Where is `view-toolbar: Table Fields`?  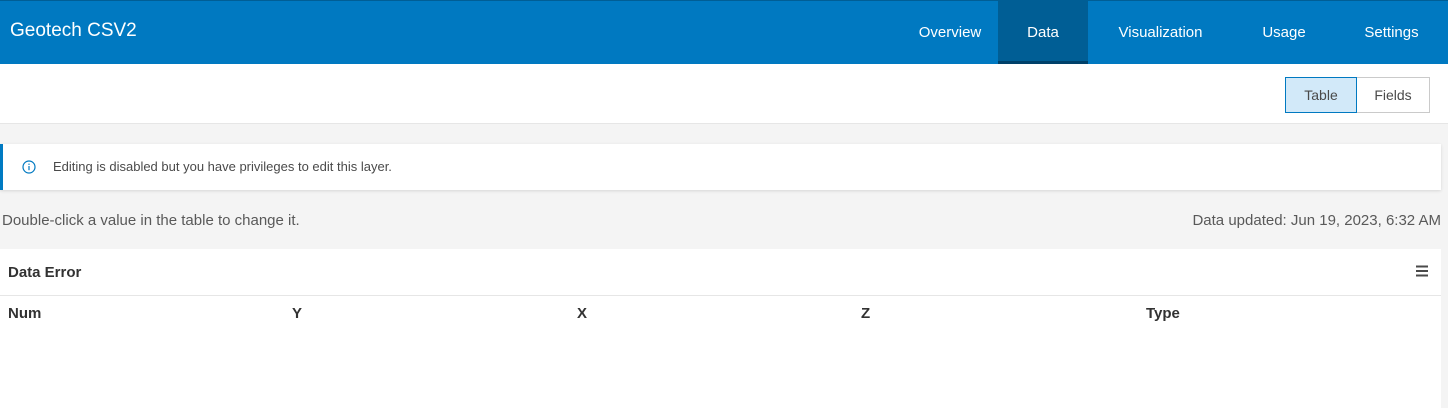 view-toolbar: Table Fields is located at coordinates (724, 94).